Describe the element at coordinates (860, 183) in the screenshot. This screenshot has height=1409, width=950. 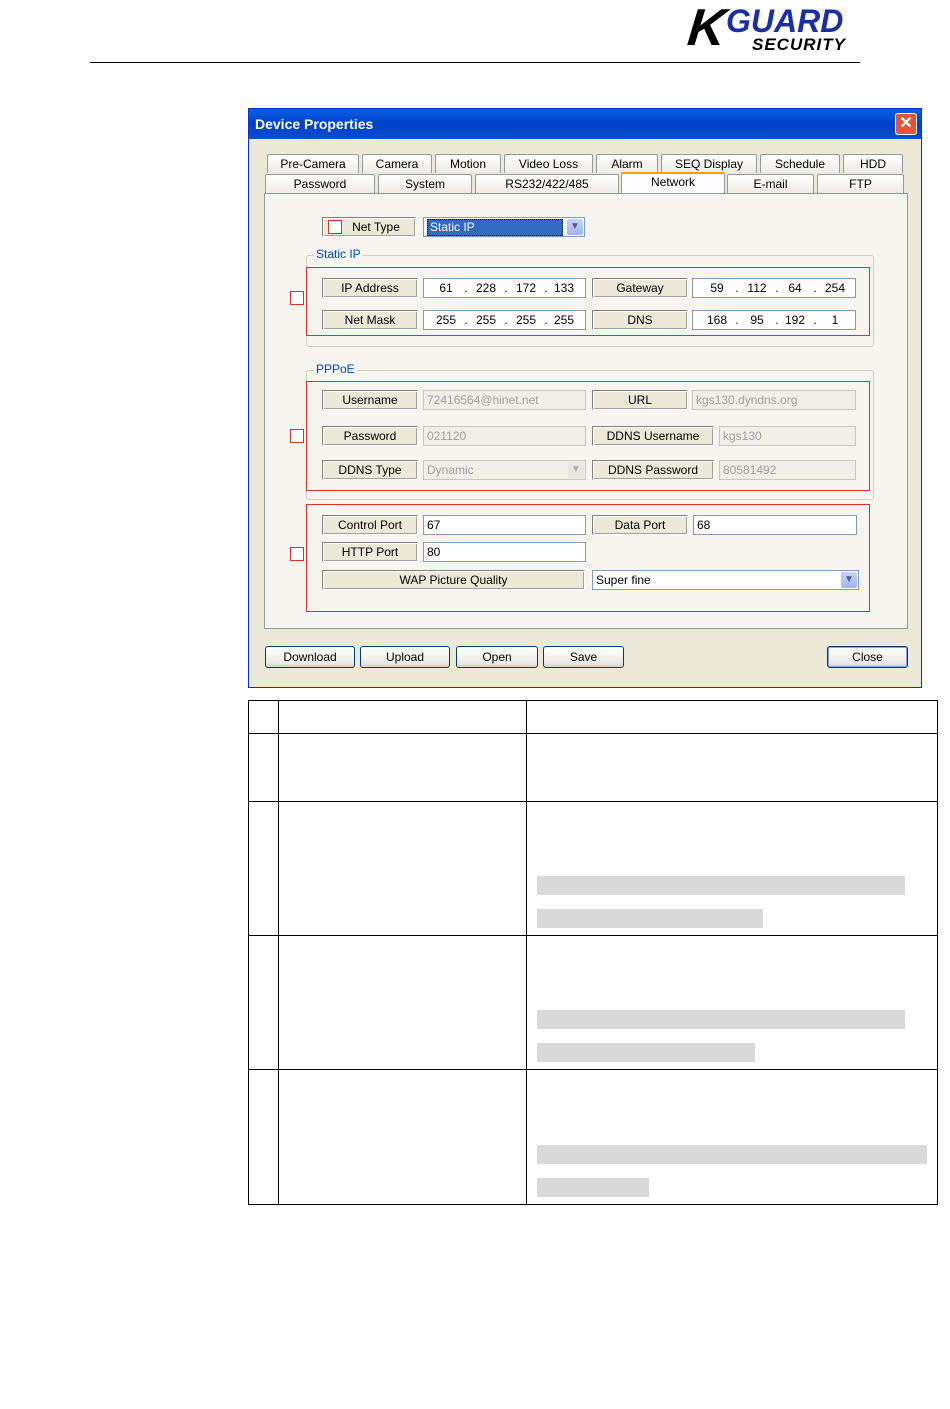
I see `tab-ftp: FTP` at that location.